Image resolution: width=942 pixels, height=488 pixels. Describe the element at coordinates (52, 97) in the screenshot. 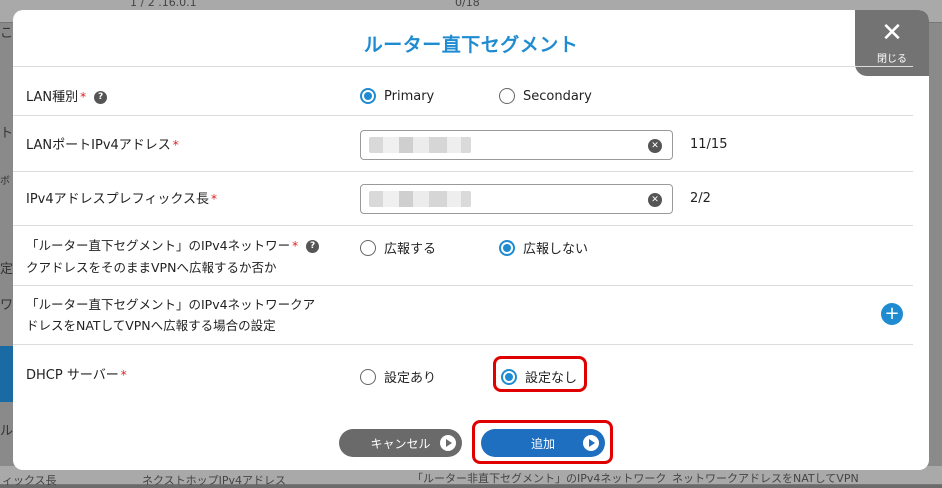

I see `lan-type-label-text: LAN種別` at that location.